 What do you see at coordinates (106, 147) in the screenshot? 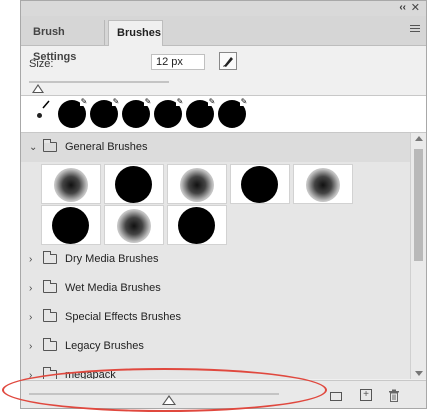
I see `group-label: General Brushes` at bounding box center [106, 147].